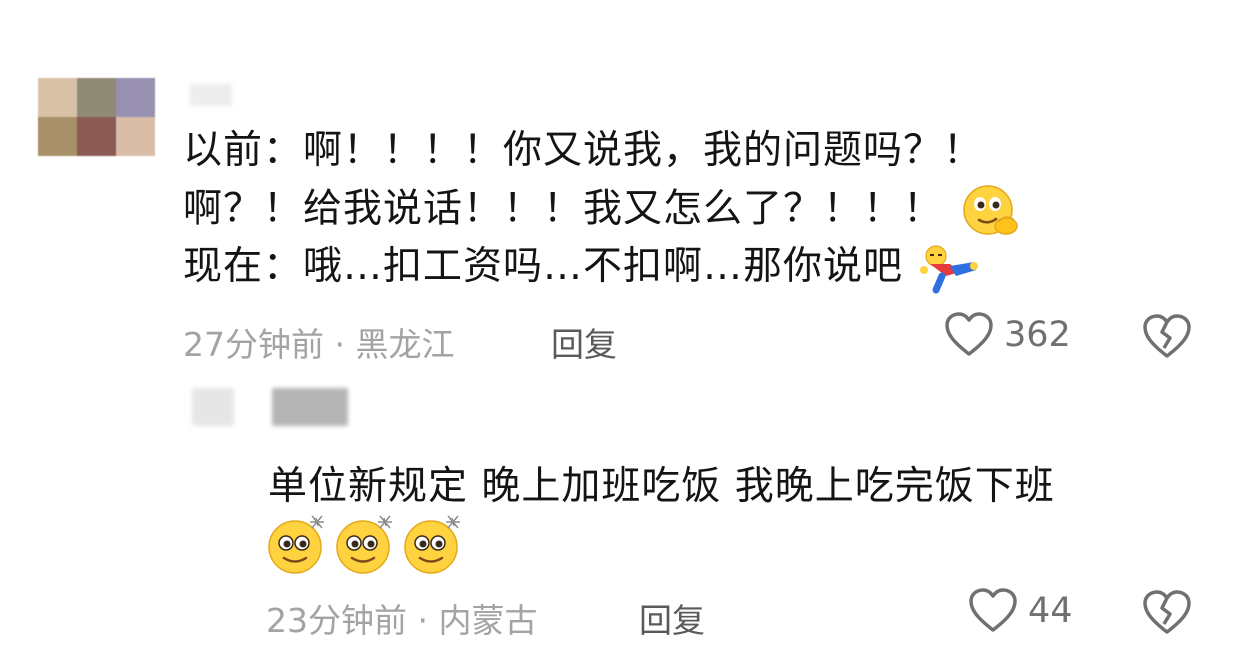  I want to click on reply-location: 内蒙古, so click(488, 620).